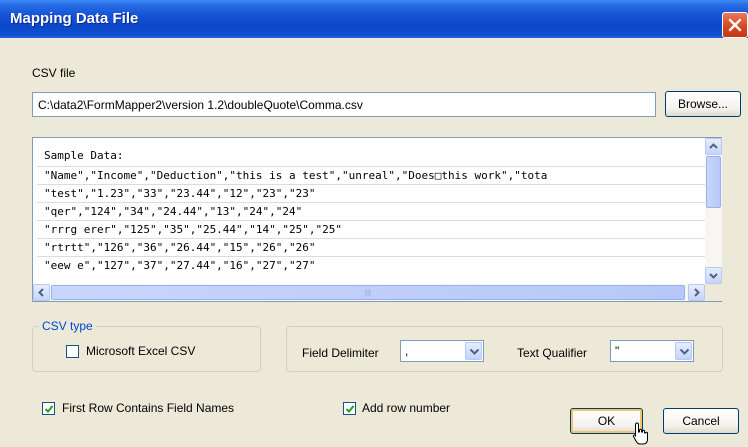 The width and height of the screenshot is (748, 447). What do you see at coordinates (442, 351) in the screenshot?
I see `field-delimiter-select: ,` at bounding box center [442, 351].